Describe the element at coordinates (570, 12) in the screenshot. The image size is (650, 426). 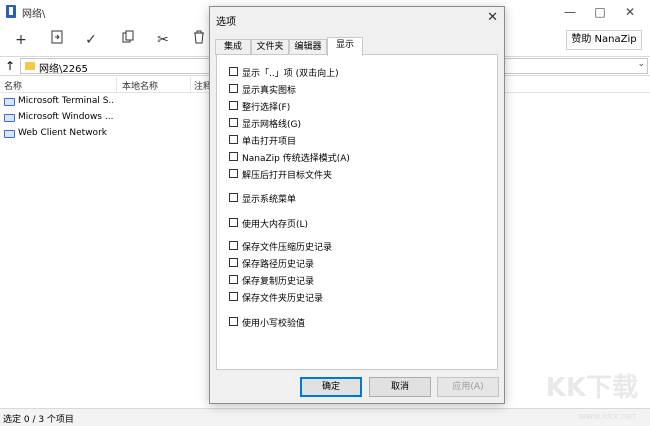
I see `minimize-button: —` at that location.